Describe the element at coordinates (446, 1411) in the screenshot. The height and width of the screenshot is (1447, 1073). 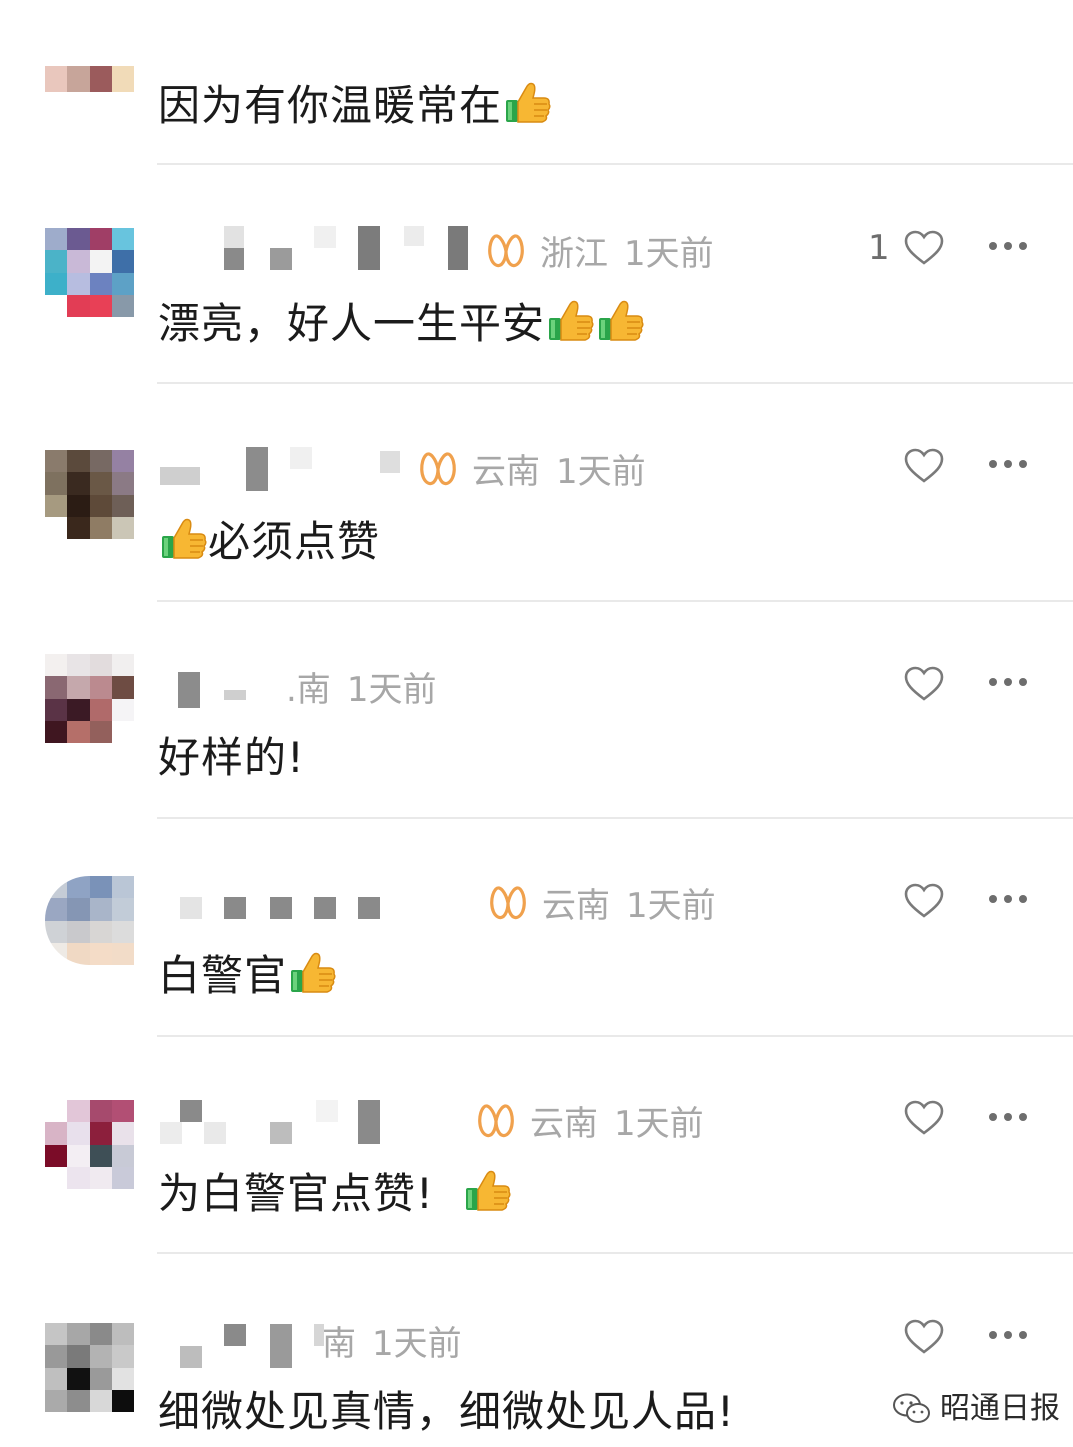
I see `comment-text: 细微处见真情，细微处见人品!` at that location.